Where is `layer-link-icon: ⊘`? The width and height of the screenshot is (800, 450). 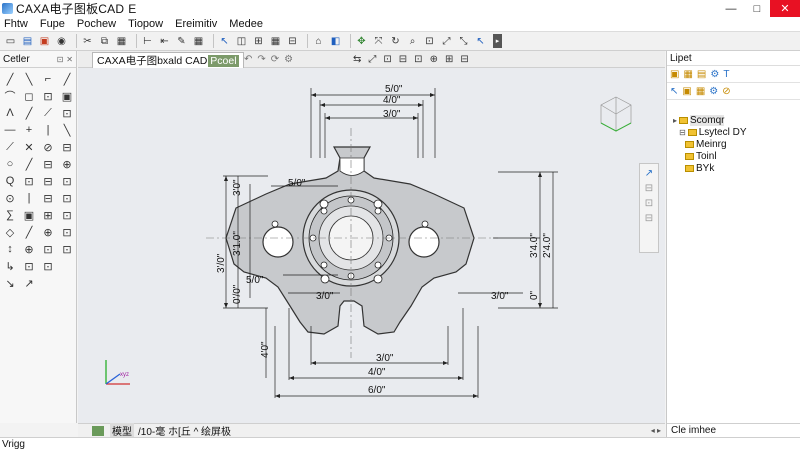 layer-link-icon: ⊘ is located at coordinates (726, 91).